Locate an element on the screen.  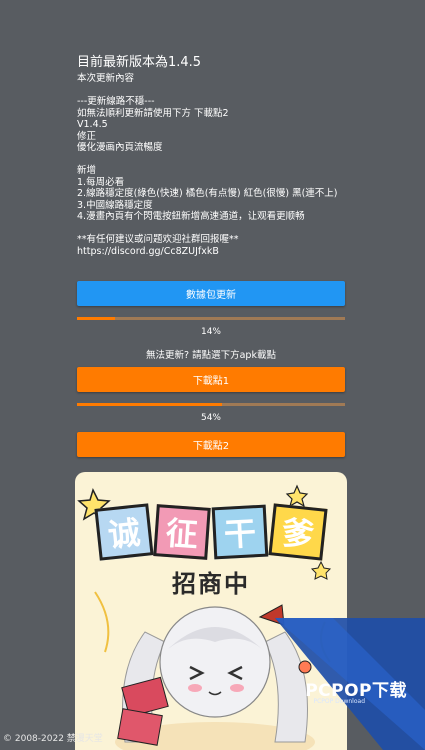
apk-notice: 無法更新? 請點選下方apk載點 is located at coordinates (211, 355).